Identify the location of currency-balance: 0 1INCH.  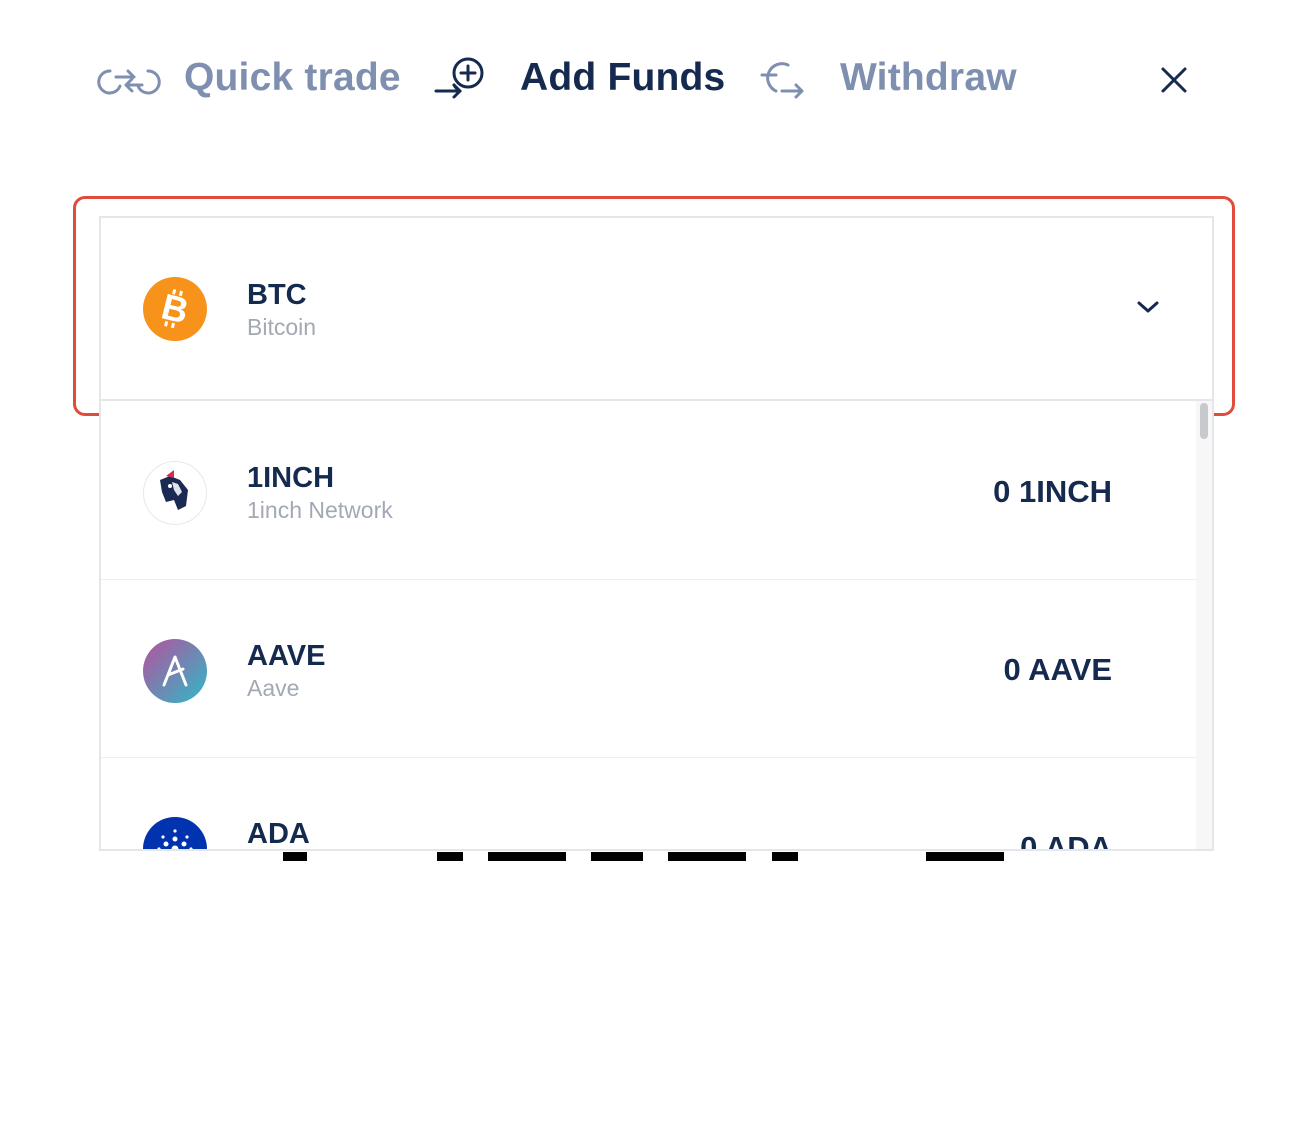
(1052, 491).